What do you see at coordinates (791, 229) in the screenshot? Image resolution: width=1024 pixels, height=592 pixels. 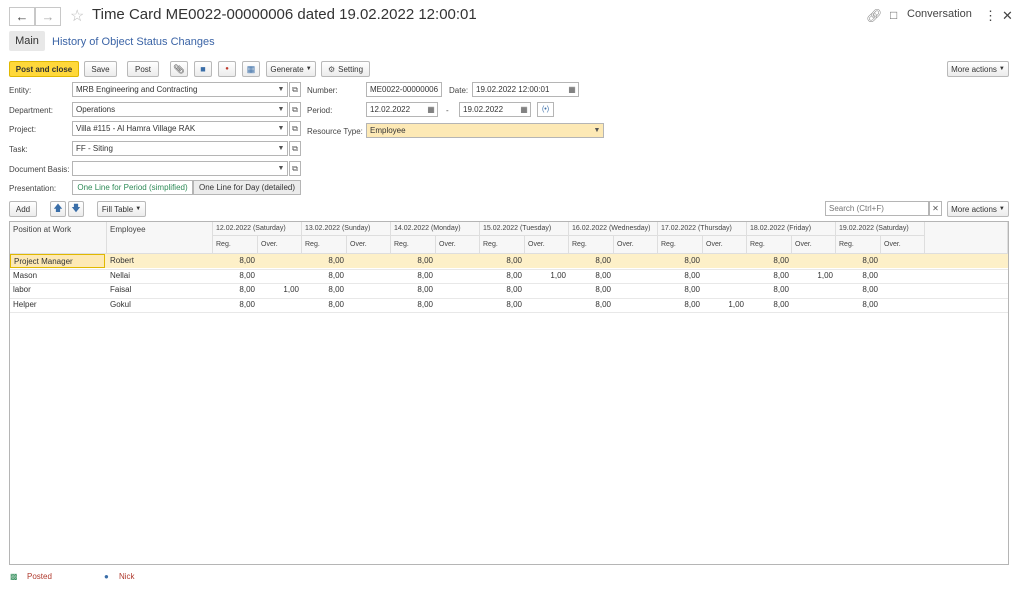 I see `column-header-day: 18.02.2022 (Friday)` at bounding box center [791, 229].